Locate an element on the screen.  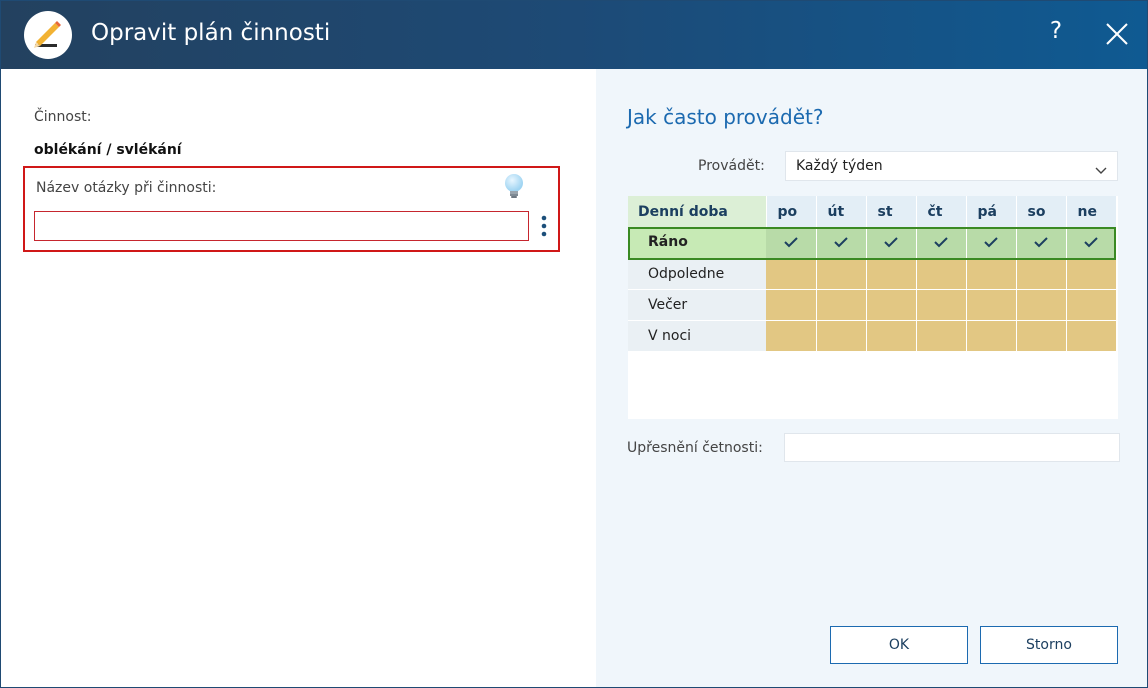
grid-row: Odpoledne is located at coordinates (872, 274).